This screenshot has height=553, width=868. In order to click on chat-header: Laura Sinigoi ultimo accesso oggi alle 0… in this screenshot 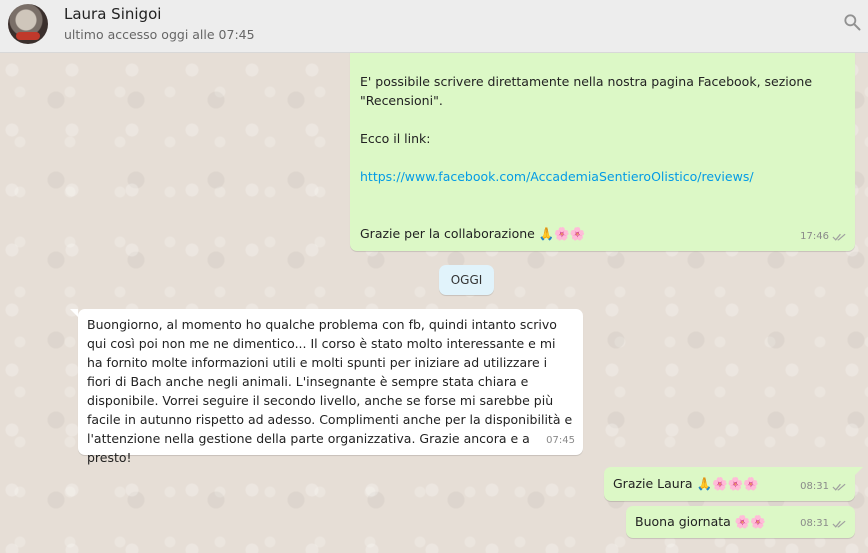, I will do `click(434, 26)`.